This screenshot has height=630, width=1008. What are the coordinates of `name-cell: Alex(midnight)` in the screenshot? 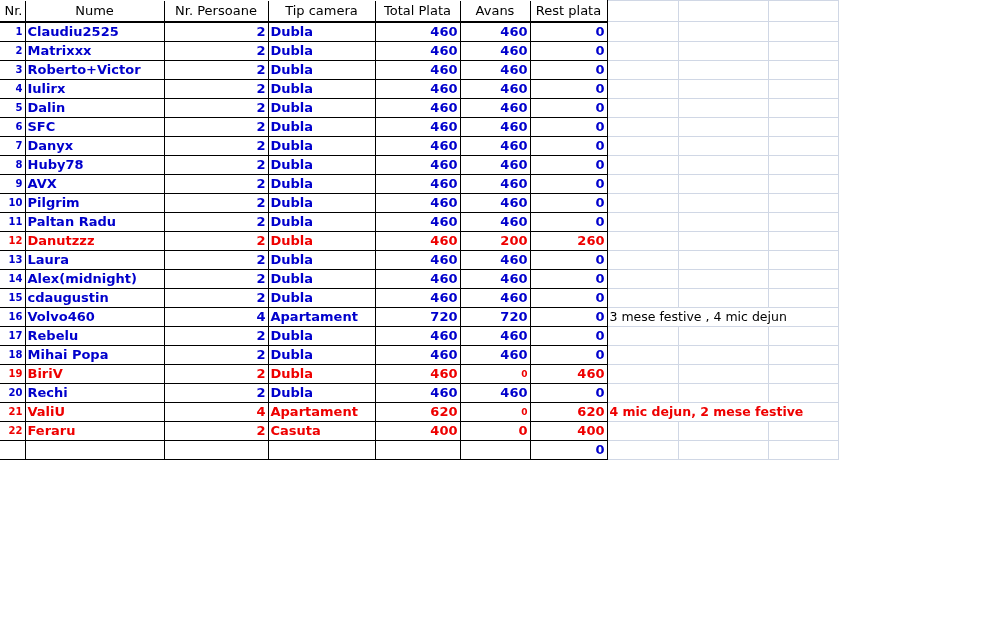 It's located at (94, 278).